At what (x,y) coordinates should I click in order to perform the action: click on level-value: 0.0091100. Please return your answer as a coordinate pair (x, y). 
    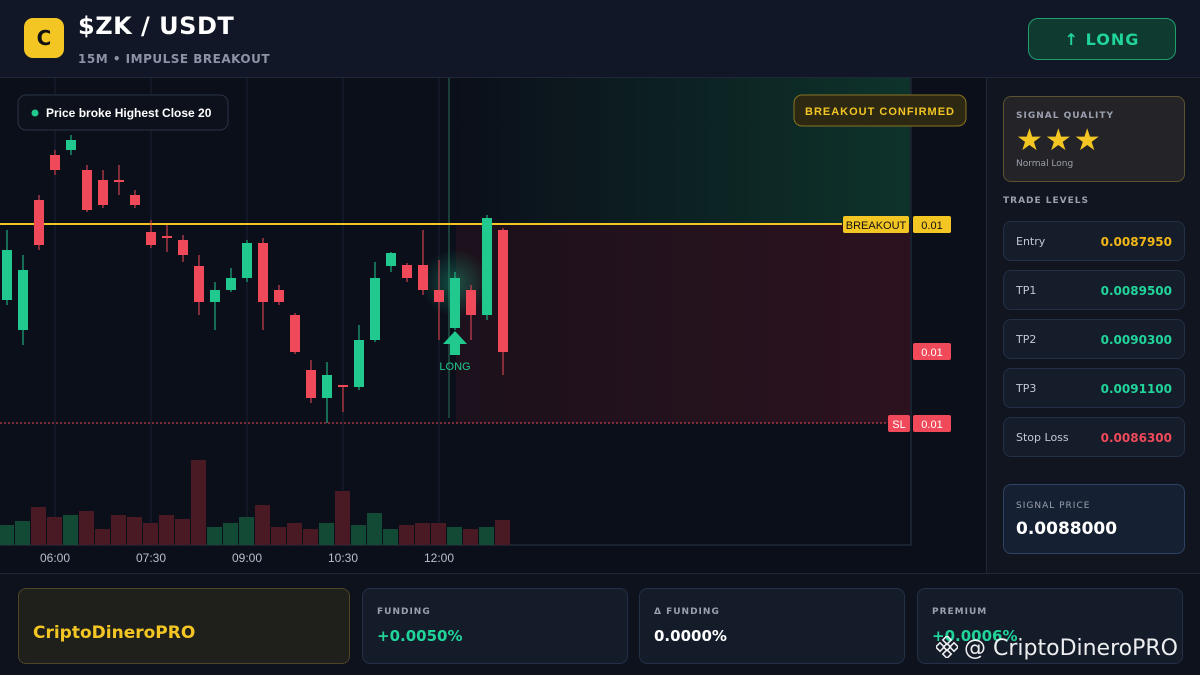
    Looking at the image, I should click on (1136, 389).